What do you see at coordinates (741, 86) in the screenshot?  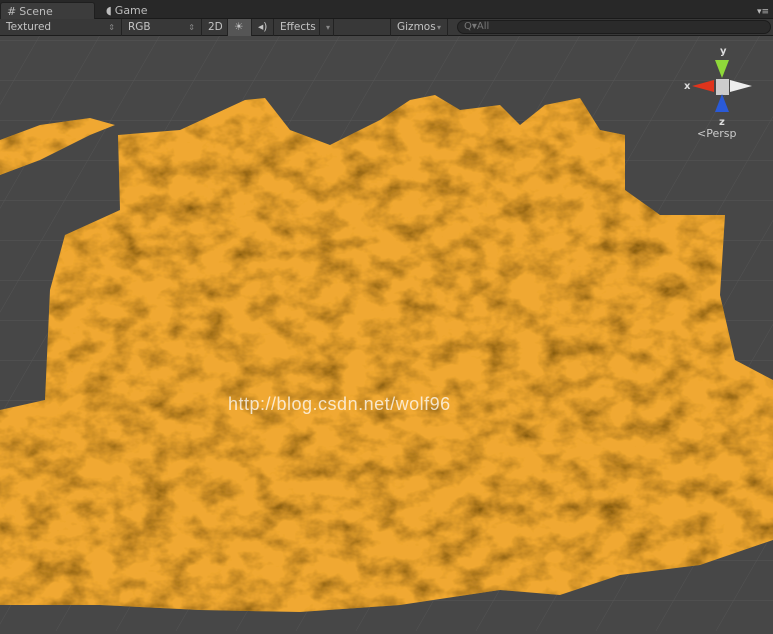 I see `neg-x-axis-cone` at bounding box center [741, 86].